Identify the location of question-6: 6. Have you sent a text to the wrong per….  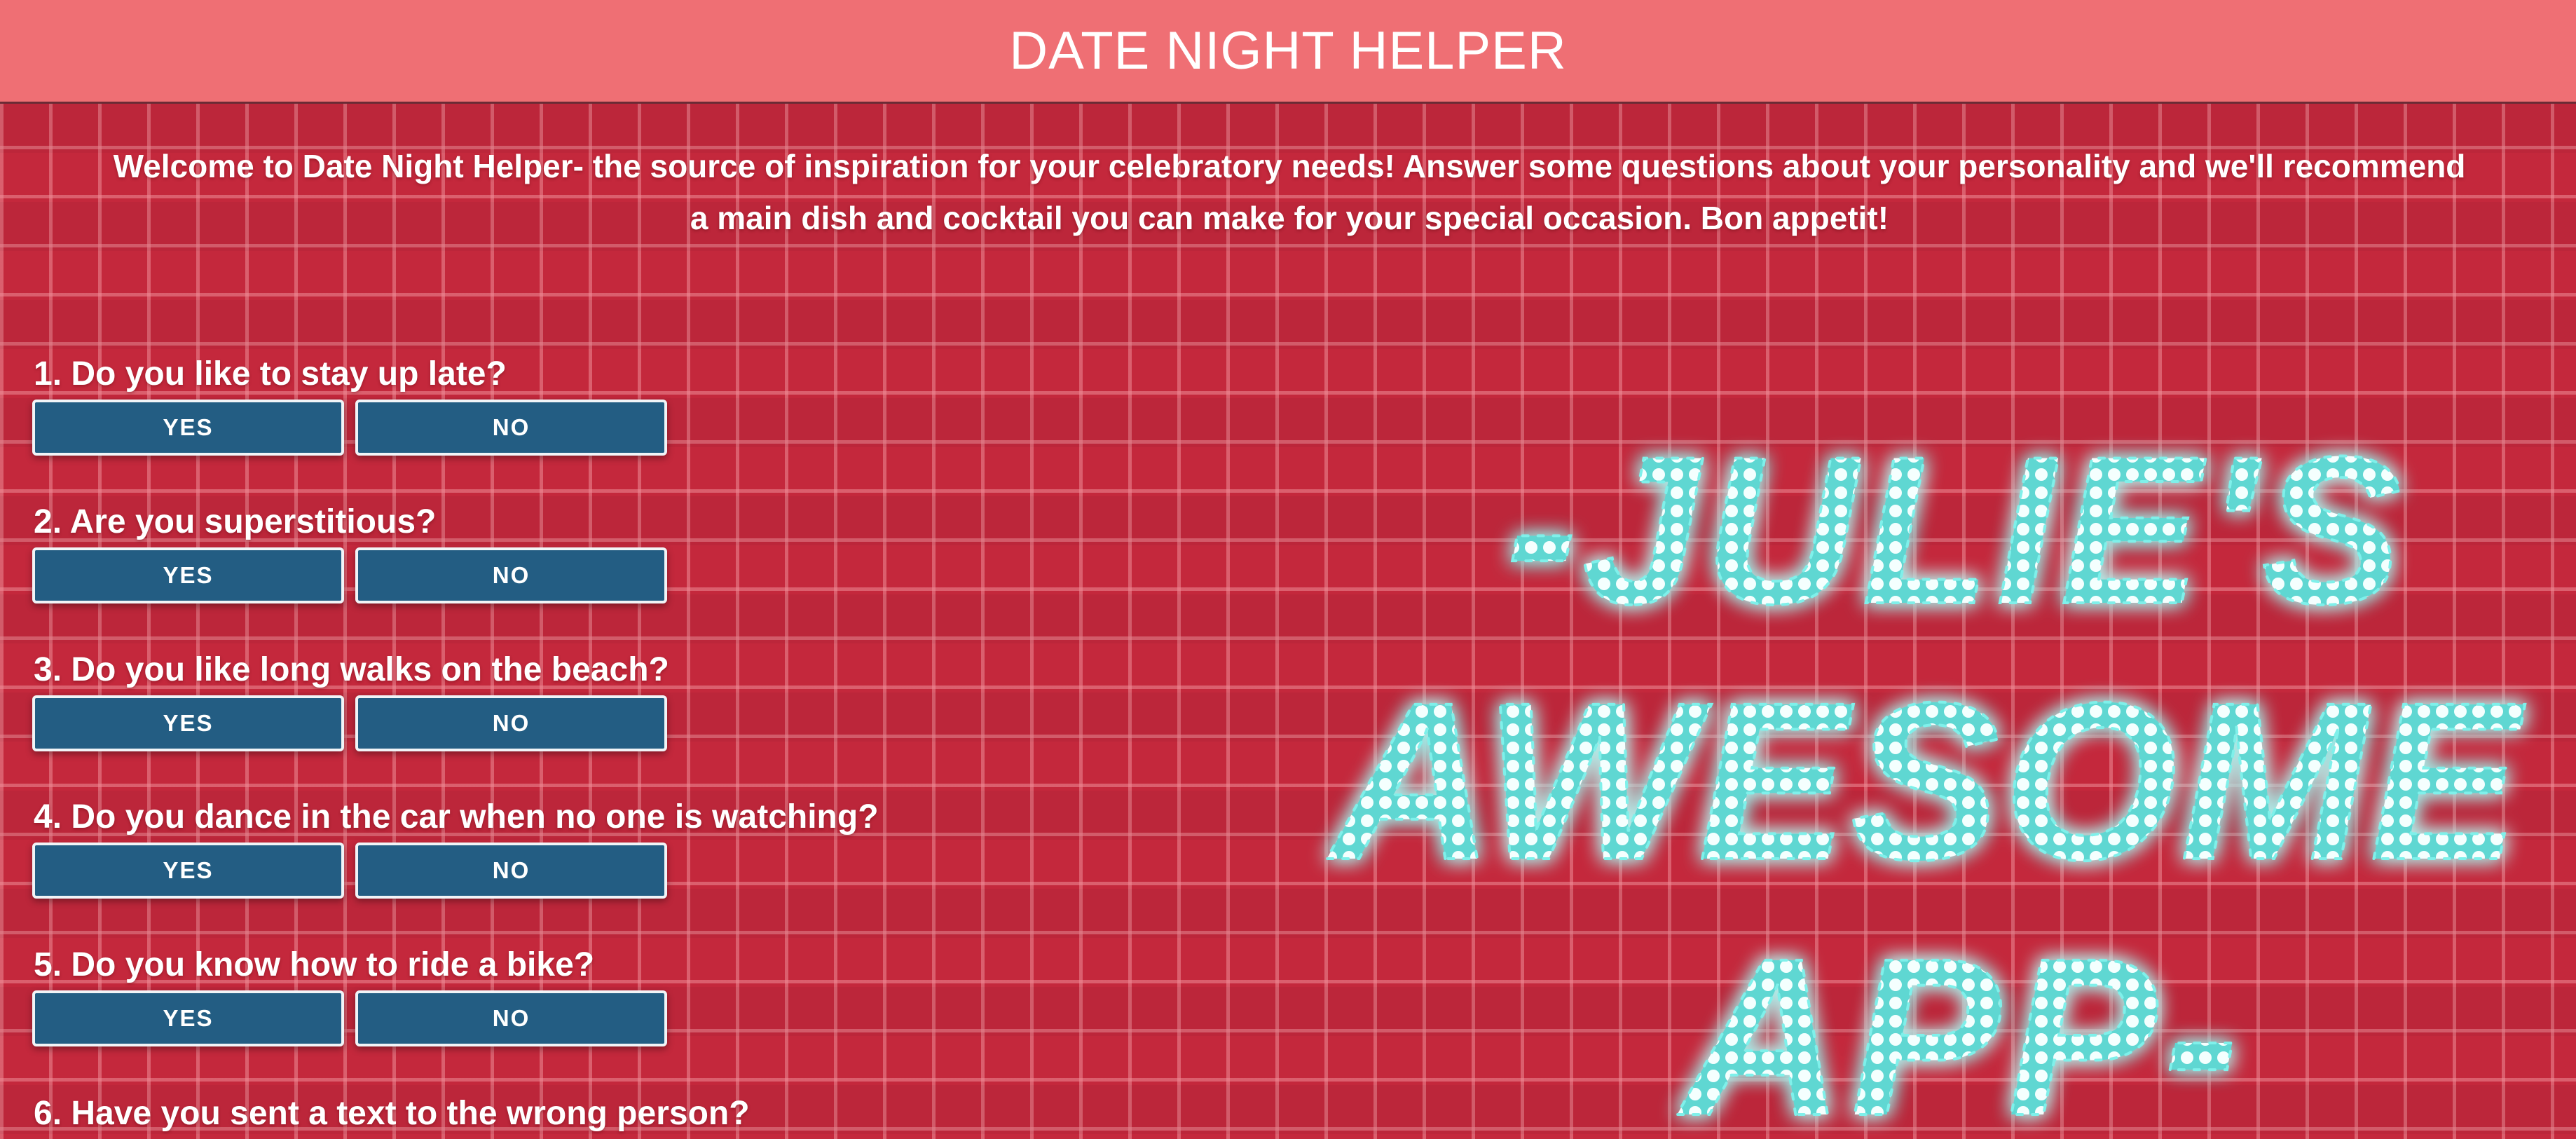
(391, 1116).